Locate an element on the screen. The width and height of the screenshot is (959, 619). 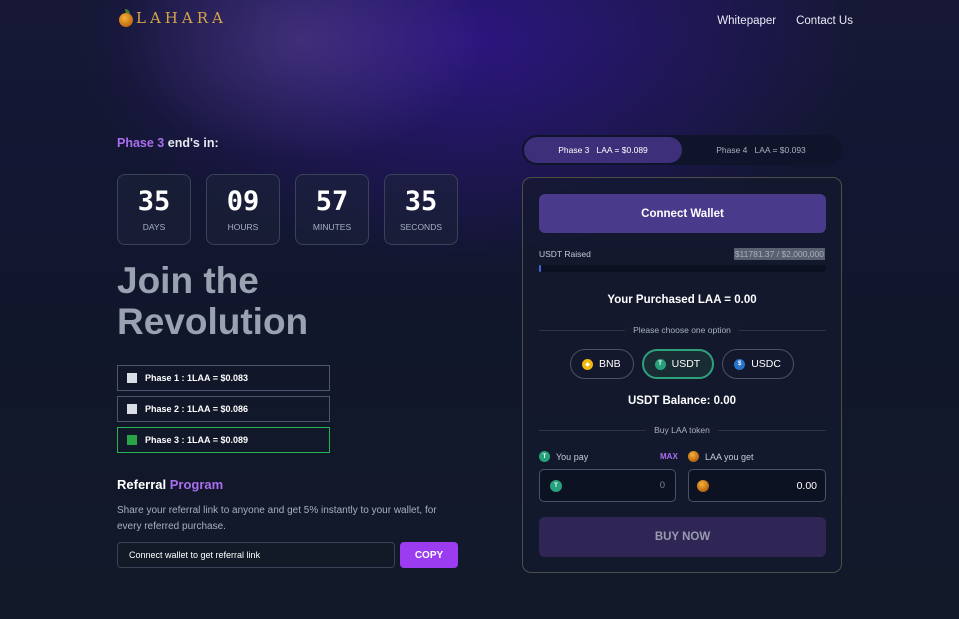
referral-title: Referral Program is located at coordinates (170, 484).